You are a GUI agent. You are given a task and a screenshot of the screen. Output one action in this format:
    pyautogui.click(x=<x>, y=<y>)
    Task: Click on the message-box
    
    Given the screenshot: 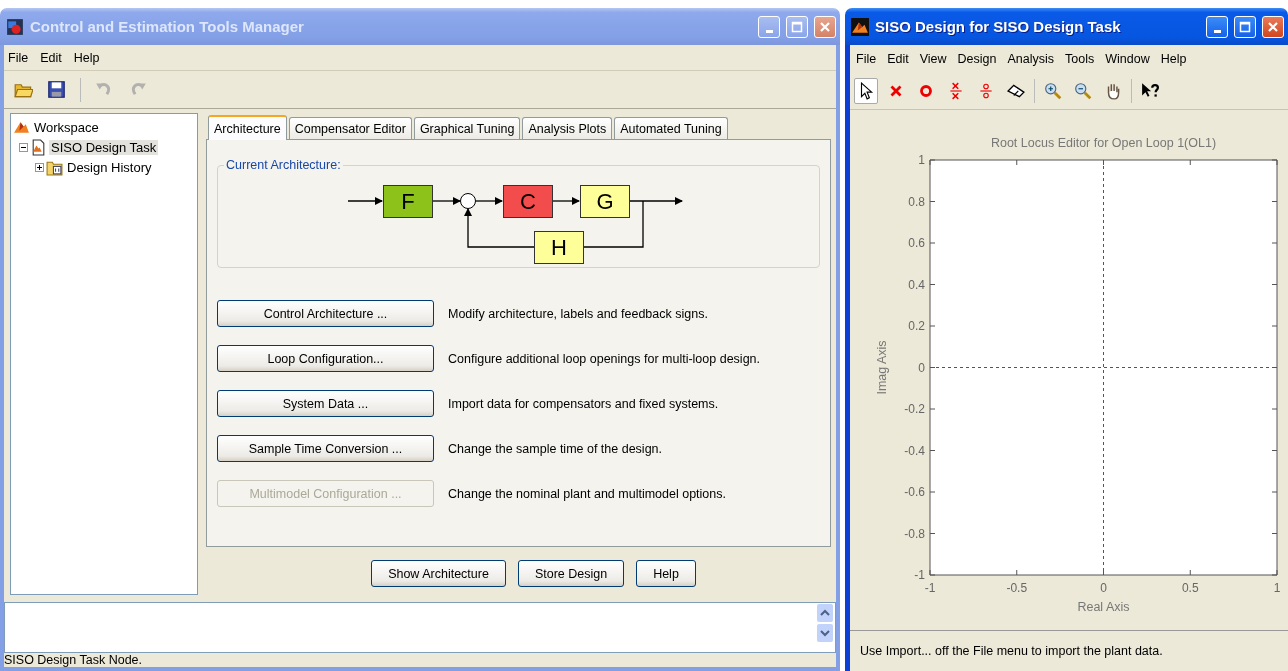 What is the action you would take?
    pyautogui.click(x=420, y=627)
    